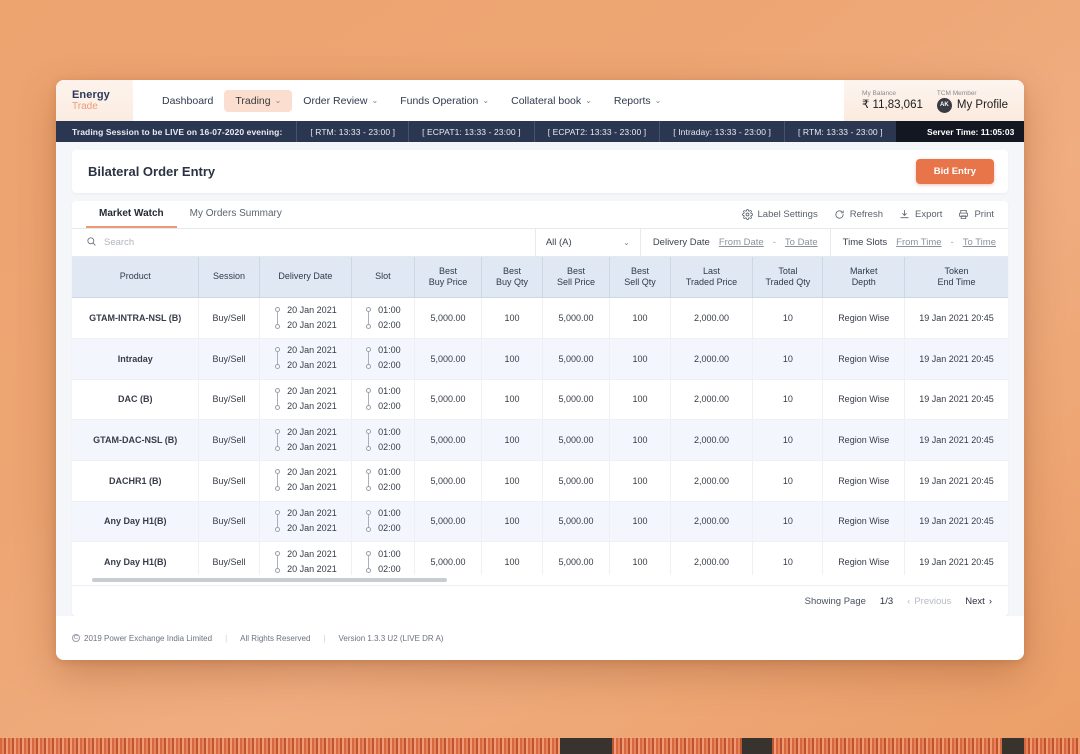 The width and height of the screenshot is (1080, 754). I want to click on nav-item-trading: Trading ⌄, so click(258, 100).